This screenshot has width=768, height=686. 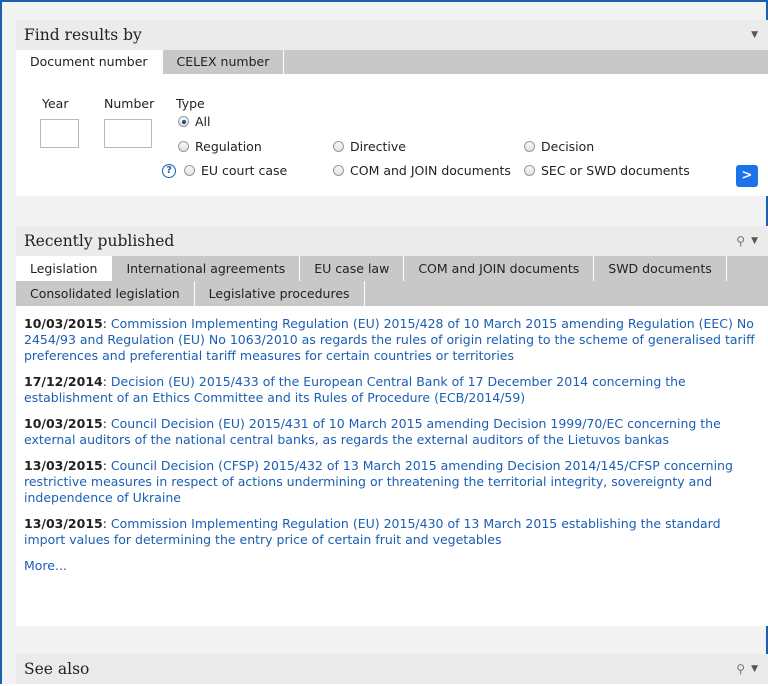 What do you see at coordinates (89, 62) in the screenshot?
I see `tab-document-number: Document number` at bounding box center [89, 62].